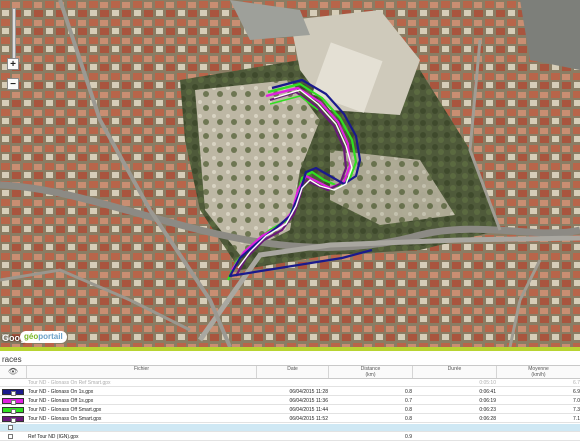 This screenshot has height=445, width=580. What do you see at coordinates (487, 419) in the screenshot?
I see `duration-cell: 0:06:28` at bounding box center [487, 419].